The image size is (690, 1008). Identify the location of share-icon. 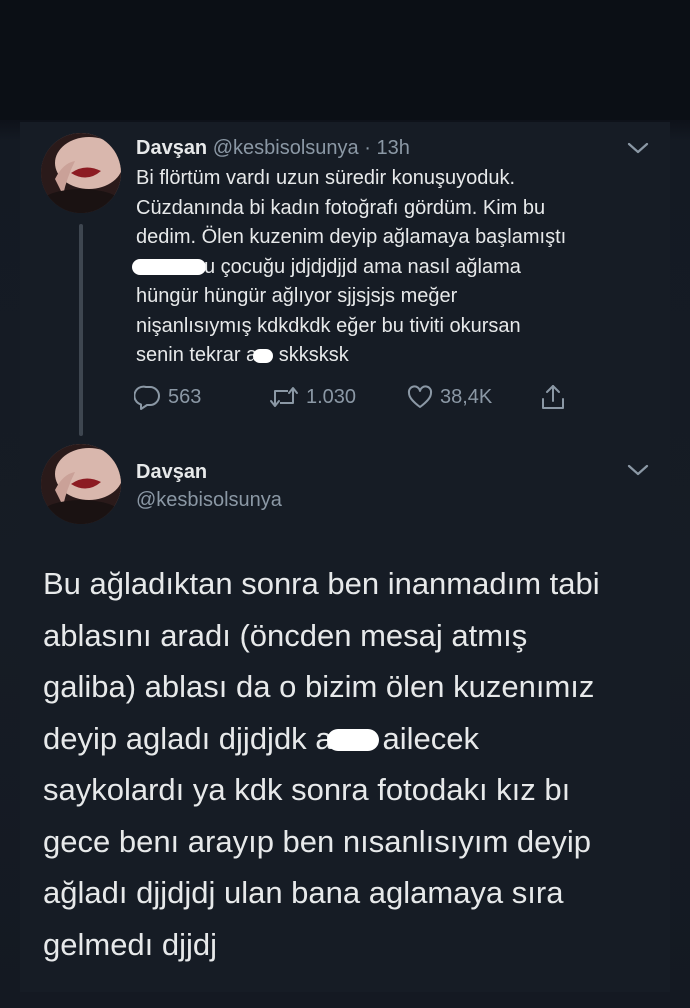
(553, 397).